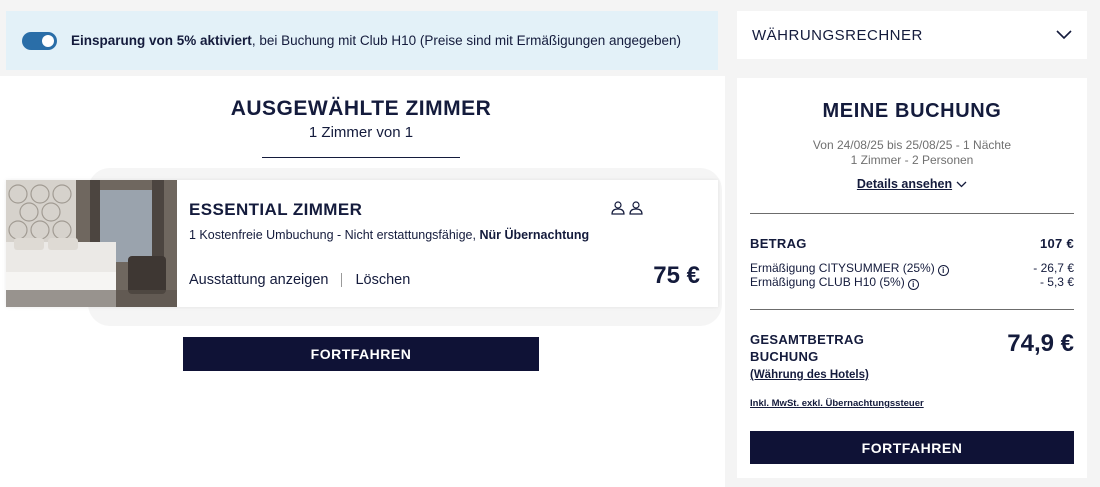 This screenshot has height=487, width=1100. What do you see at coordinates (39, 40) in the screenshot?
I see `club-discount-toggle` at bounding box center [39, 40].